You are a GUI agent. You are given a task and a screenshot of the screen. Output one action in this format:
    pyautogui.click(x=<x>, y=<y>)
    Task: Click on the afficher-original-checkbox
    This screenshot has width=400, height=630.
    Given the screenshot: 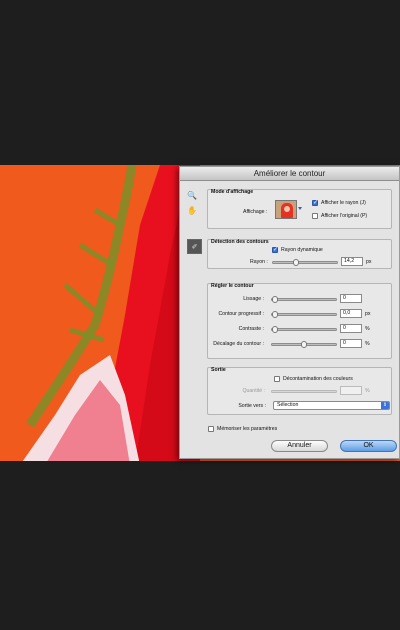 What is the action you would take?
    pyautogui.click(x=315, y=216)
    